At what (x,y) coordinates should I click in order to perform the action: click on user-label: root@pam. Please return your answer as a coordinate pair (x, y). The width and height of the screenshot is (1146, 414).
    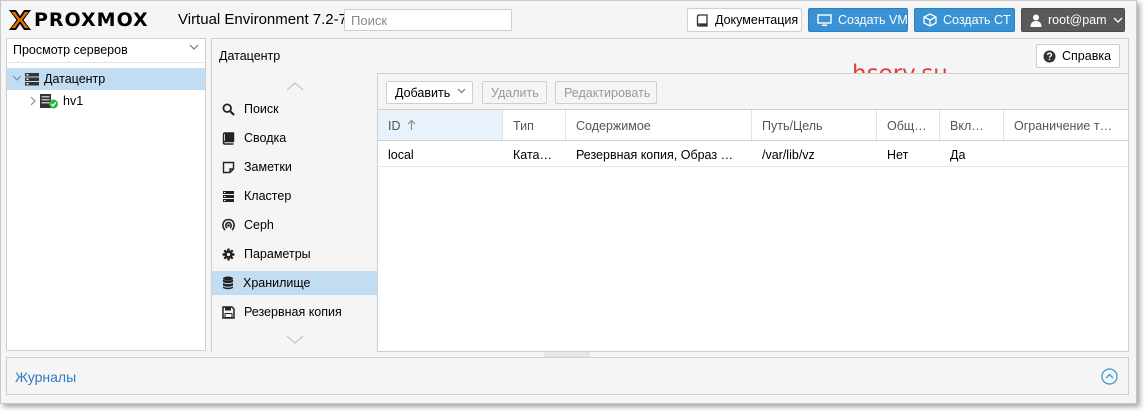
    Looking at the image, I should click on (1077, 20).